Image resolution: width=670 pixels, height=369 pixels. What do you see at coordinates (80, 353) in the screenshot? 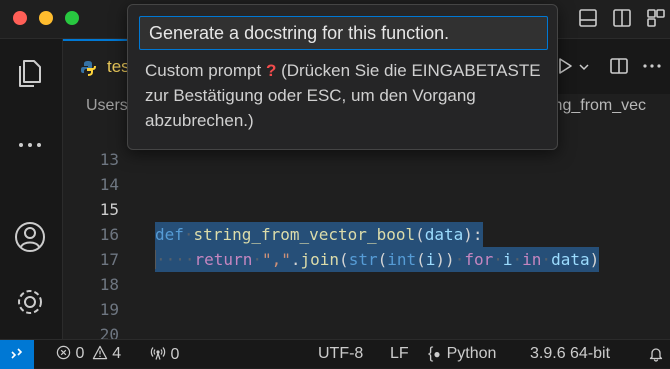
I see `error-count: 0` at bounding box center [80, 353].